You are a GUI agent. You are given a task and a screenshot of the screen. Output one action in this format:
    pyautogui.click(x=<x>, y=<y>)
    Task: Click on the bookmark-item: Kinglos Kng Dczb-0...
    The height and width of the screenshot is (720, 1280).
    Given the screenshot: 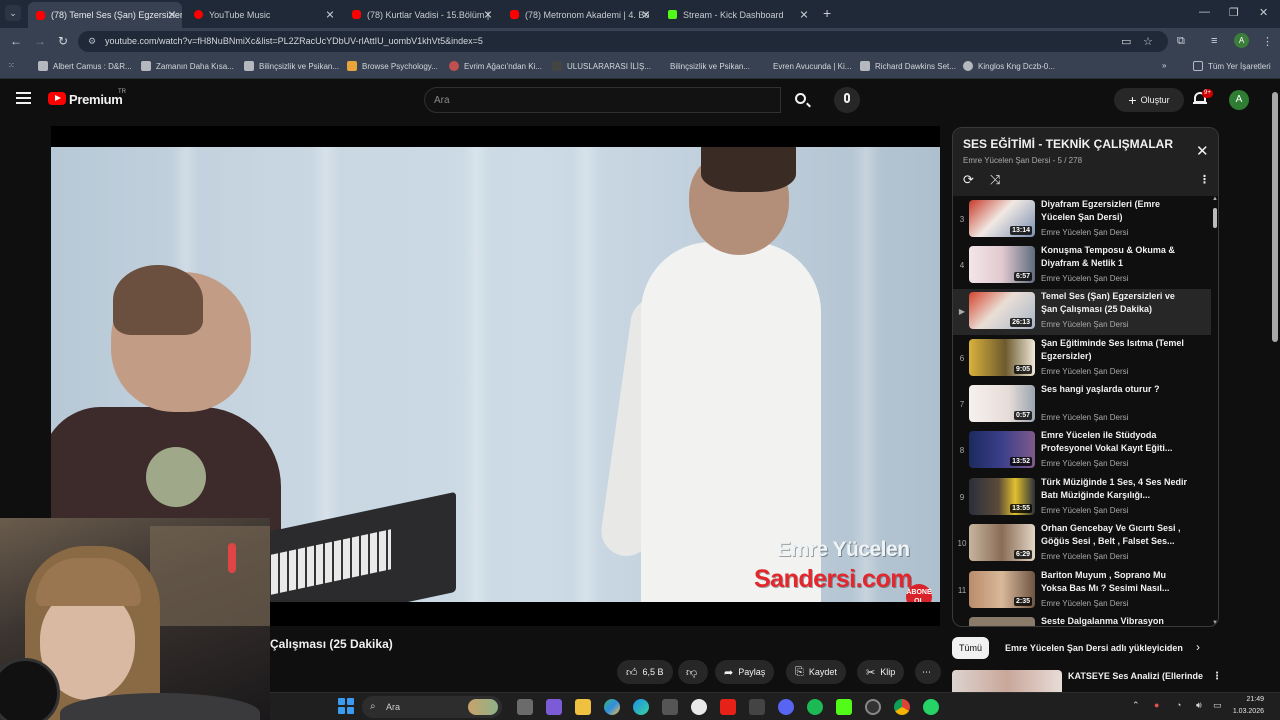 What is the action you would take?
    pyautogui.click(x=1009, y=66)
    